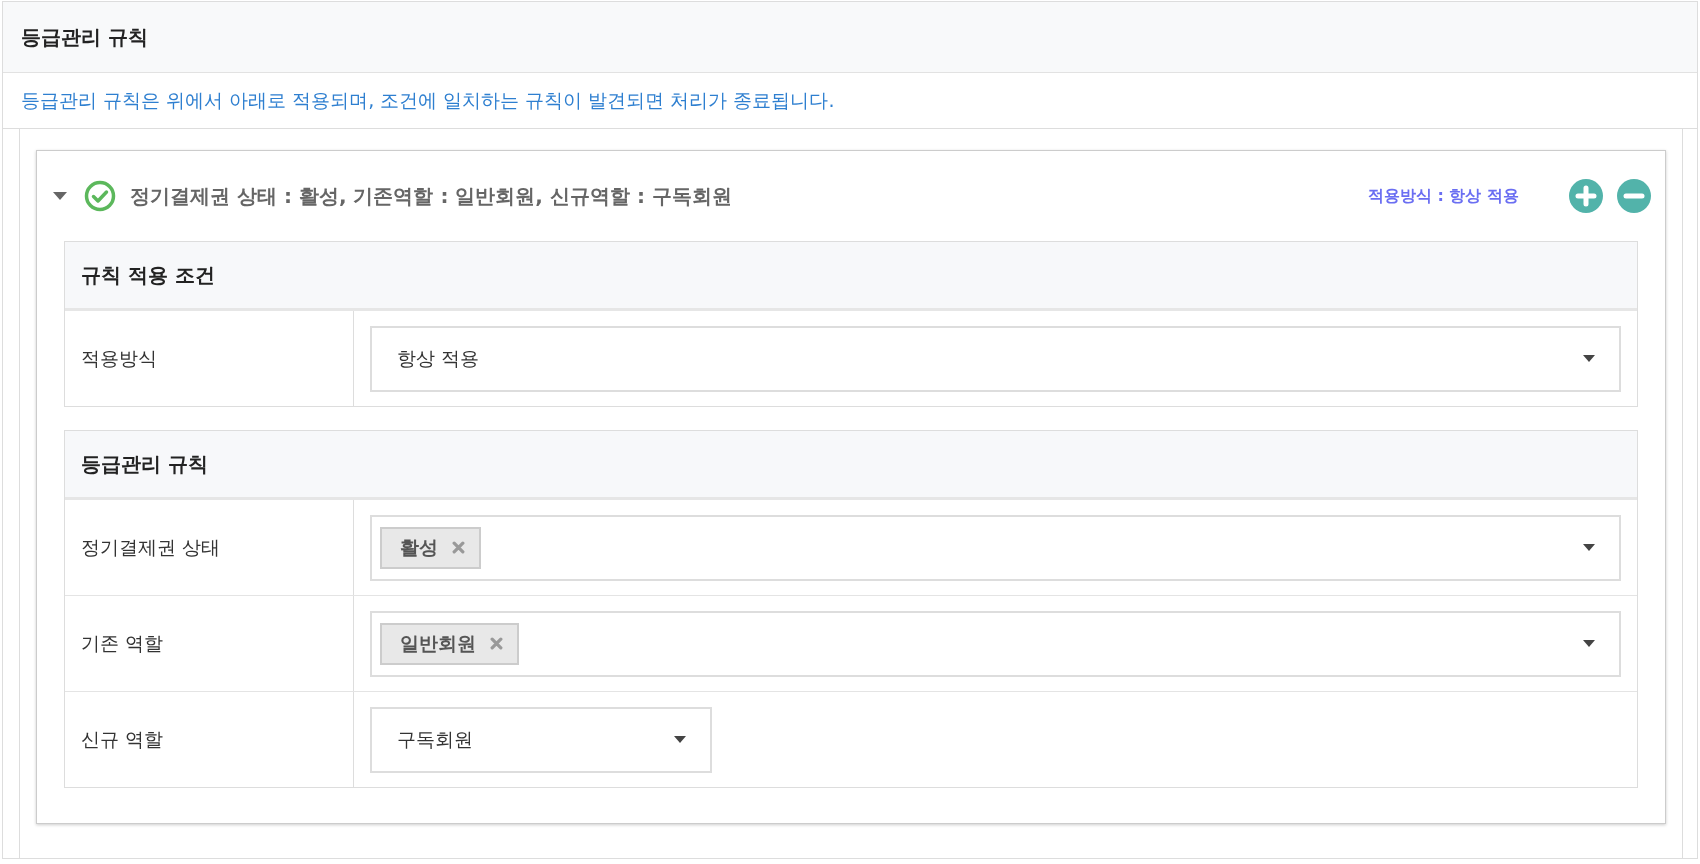 The height and width of the screenshot is (864, 1700). Describe the element at coordinates (122, 739) in the screenshot. I see `field-label: 신규 역할` at that location.